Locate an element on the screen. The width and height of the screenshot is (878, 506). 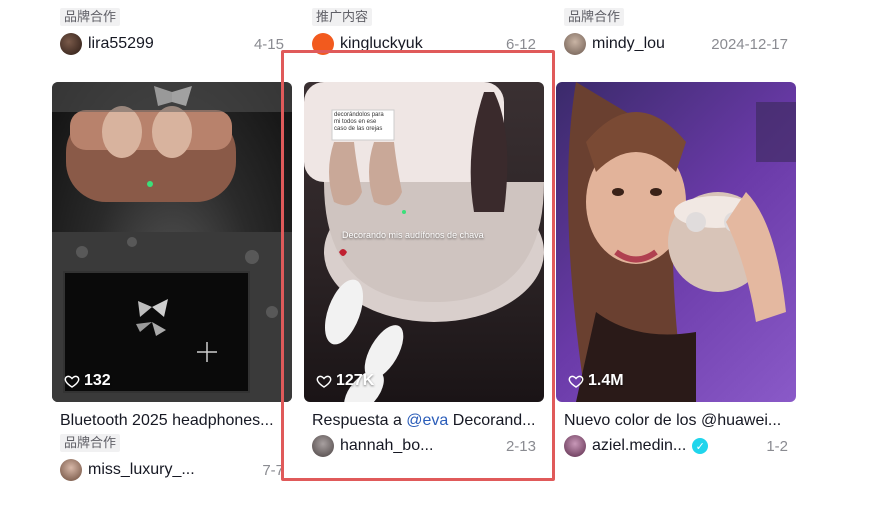
mention-link: @eva is located at coordinates (427, 420).